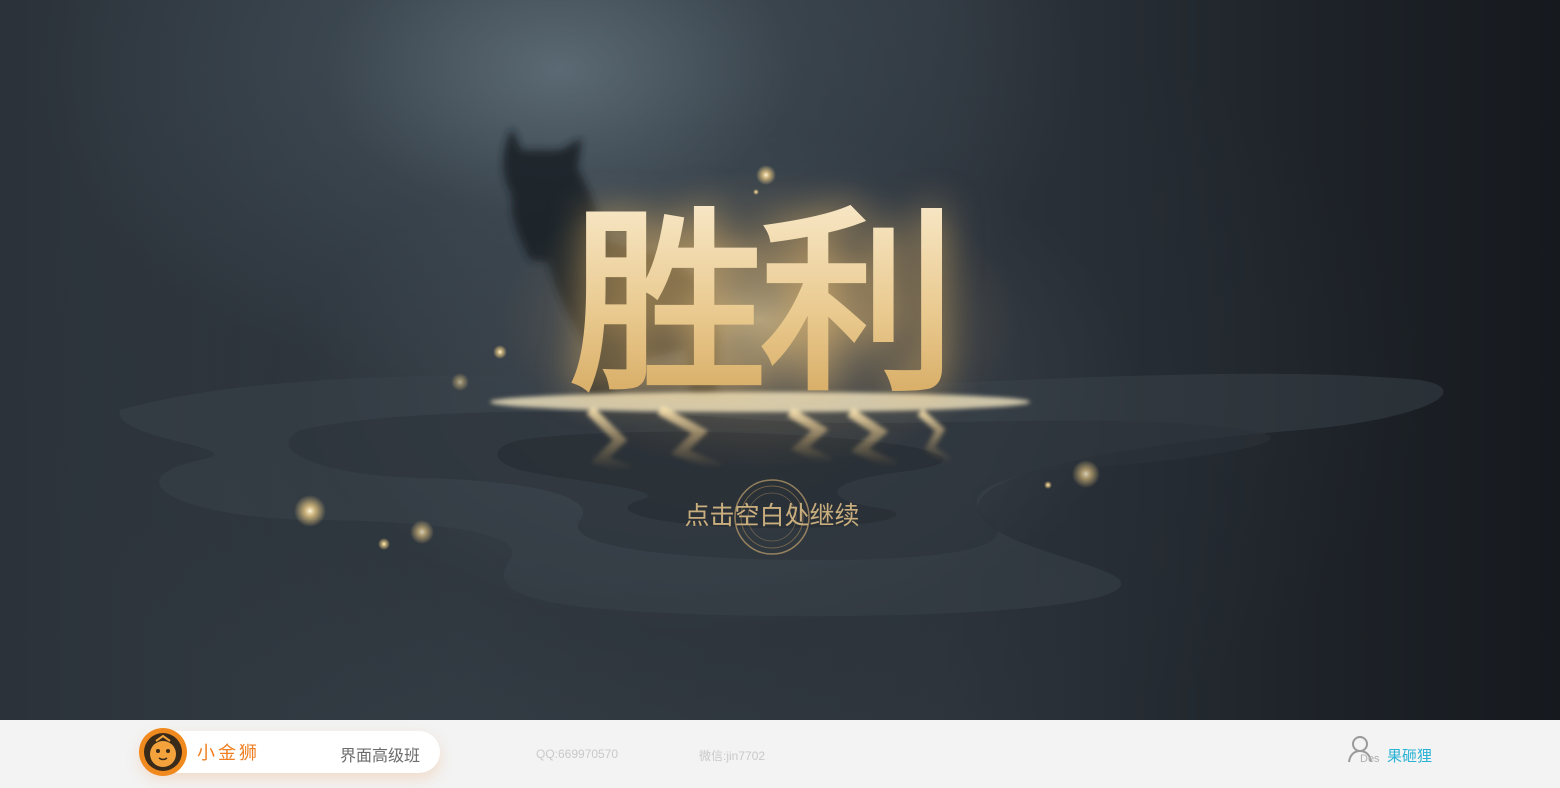 The width and height of the screenshot is (1560, 788). I want to click on user-name: 果砸狸, so click(1410, 756).